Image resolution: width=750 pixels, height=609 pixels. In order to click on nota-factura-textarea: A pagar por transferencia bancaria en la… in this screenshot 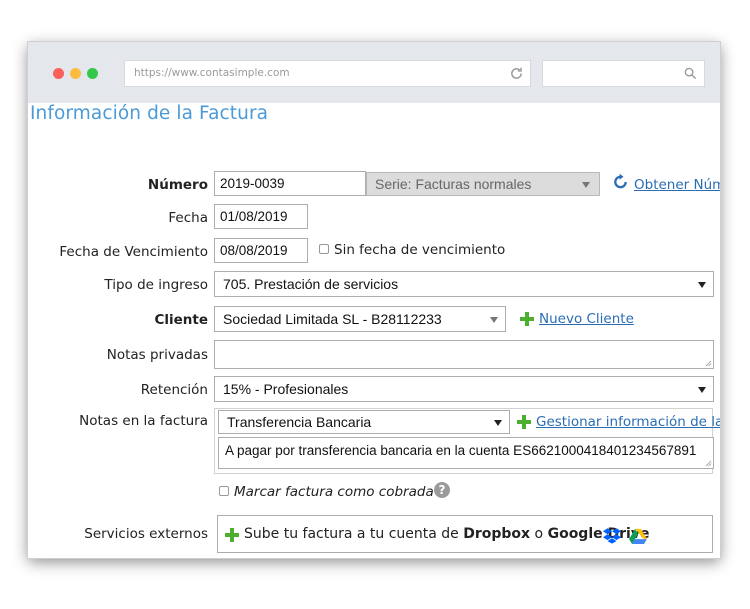, I will do `click(466, 453)`.